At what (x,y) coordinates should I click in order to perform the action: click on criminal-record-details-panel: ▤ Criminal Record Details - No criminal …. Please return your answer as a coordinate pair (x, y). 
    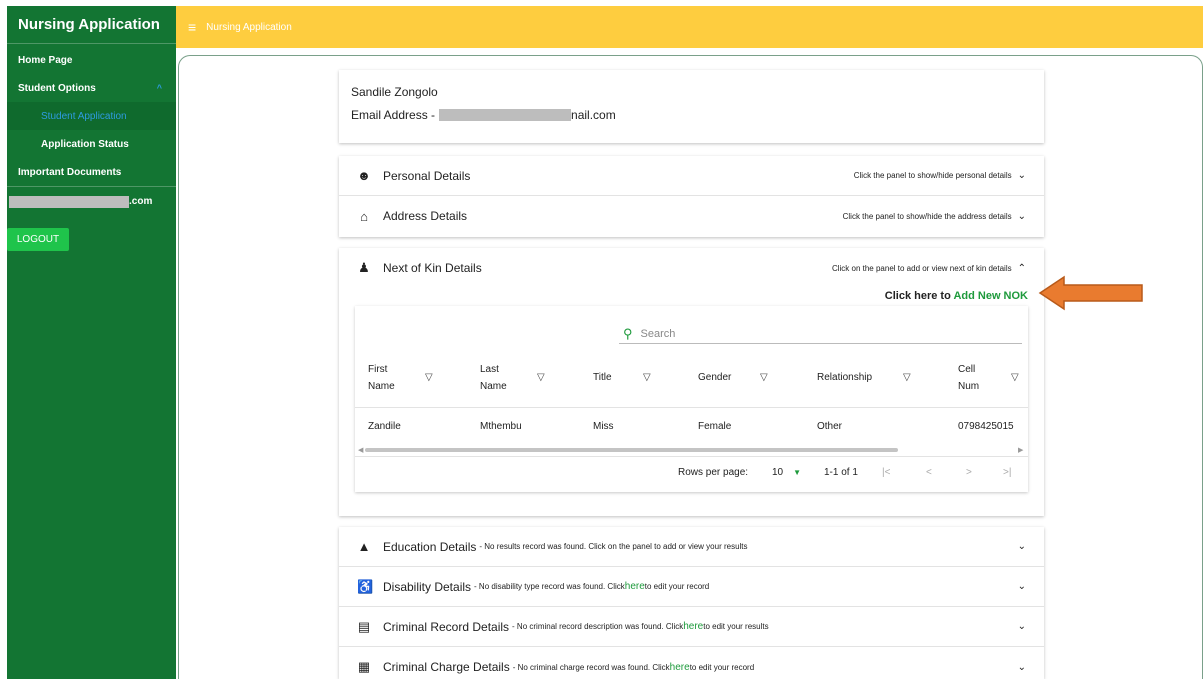
    Looking at the image, I should click on (691, 627).